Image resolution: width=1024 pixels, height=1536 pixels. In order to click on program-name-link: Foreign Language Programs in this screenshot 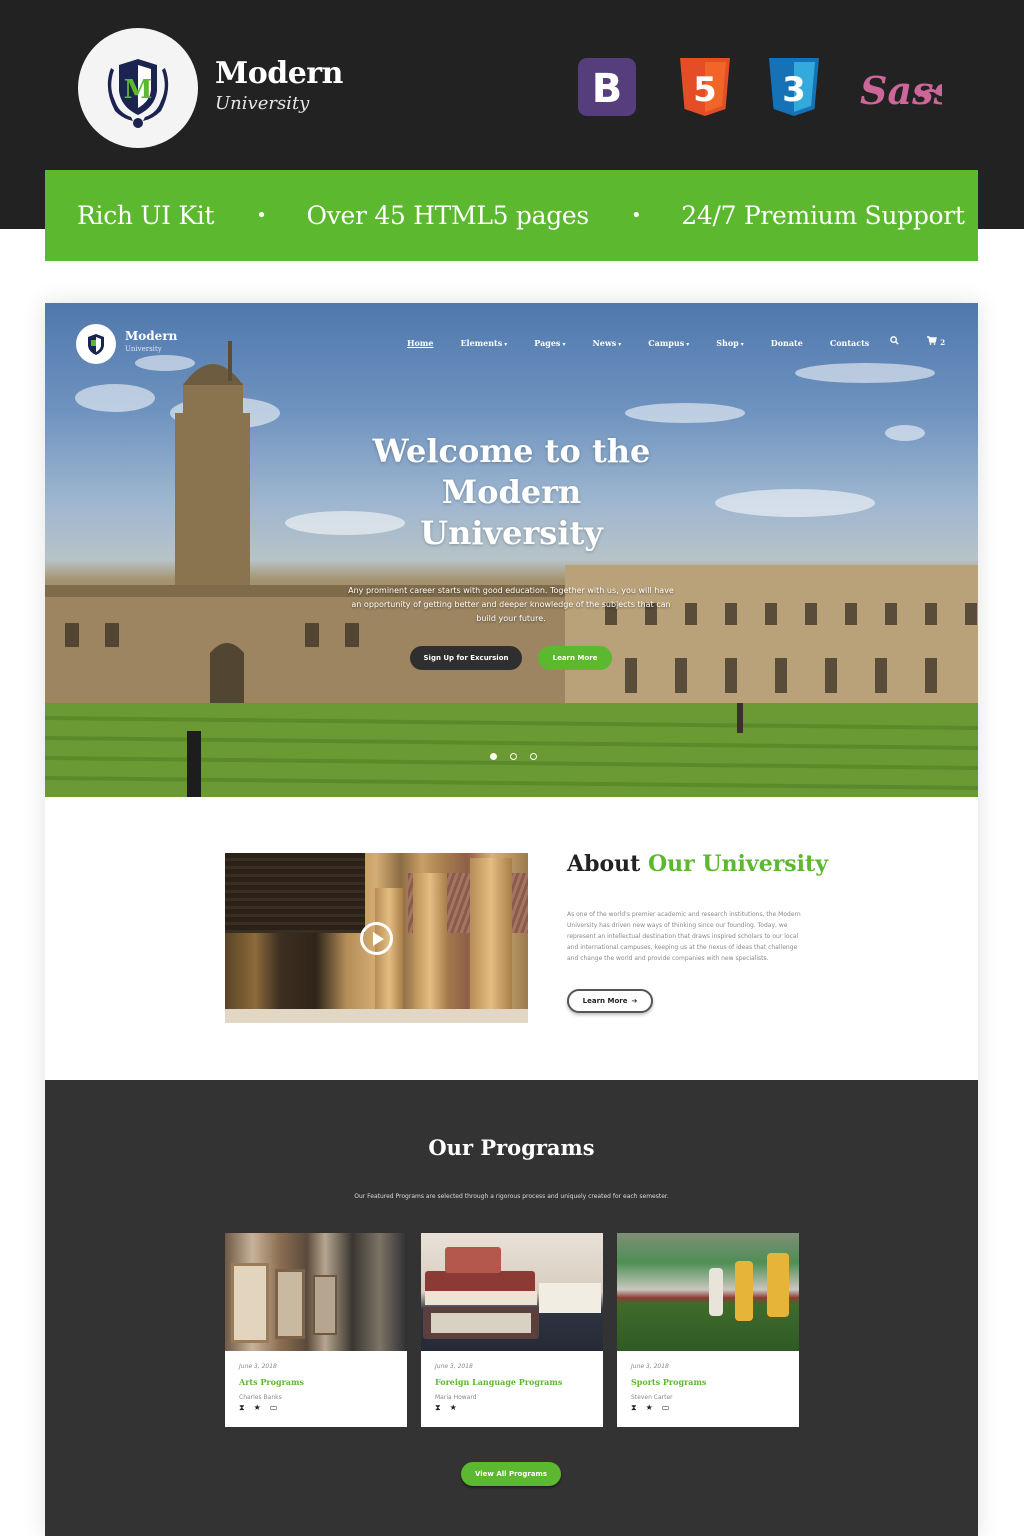, I will do `click(498, 1382)`.